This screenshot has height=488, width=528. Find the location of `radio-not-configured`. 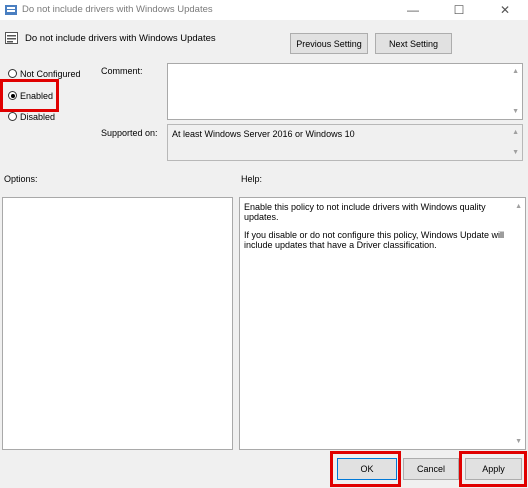

radio-not-configured is located at coordinates (12, 73).